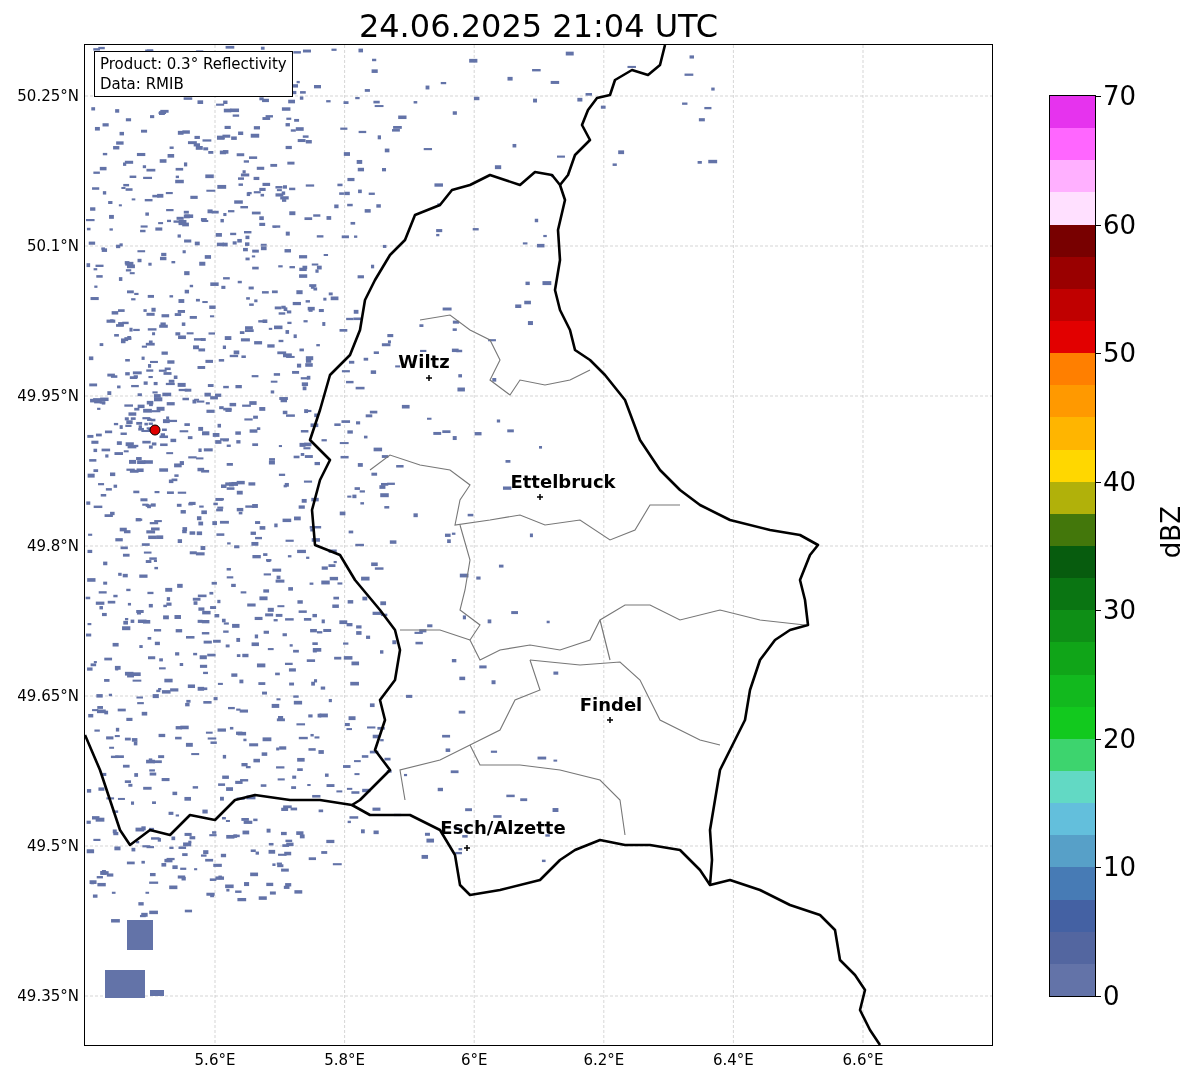 This screenshot has width=1184, height=1081. Describe the element at coordinates (344, 1060) in the screenshot. I see `longitude-label: 5.8°E` at that location.